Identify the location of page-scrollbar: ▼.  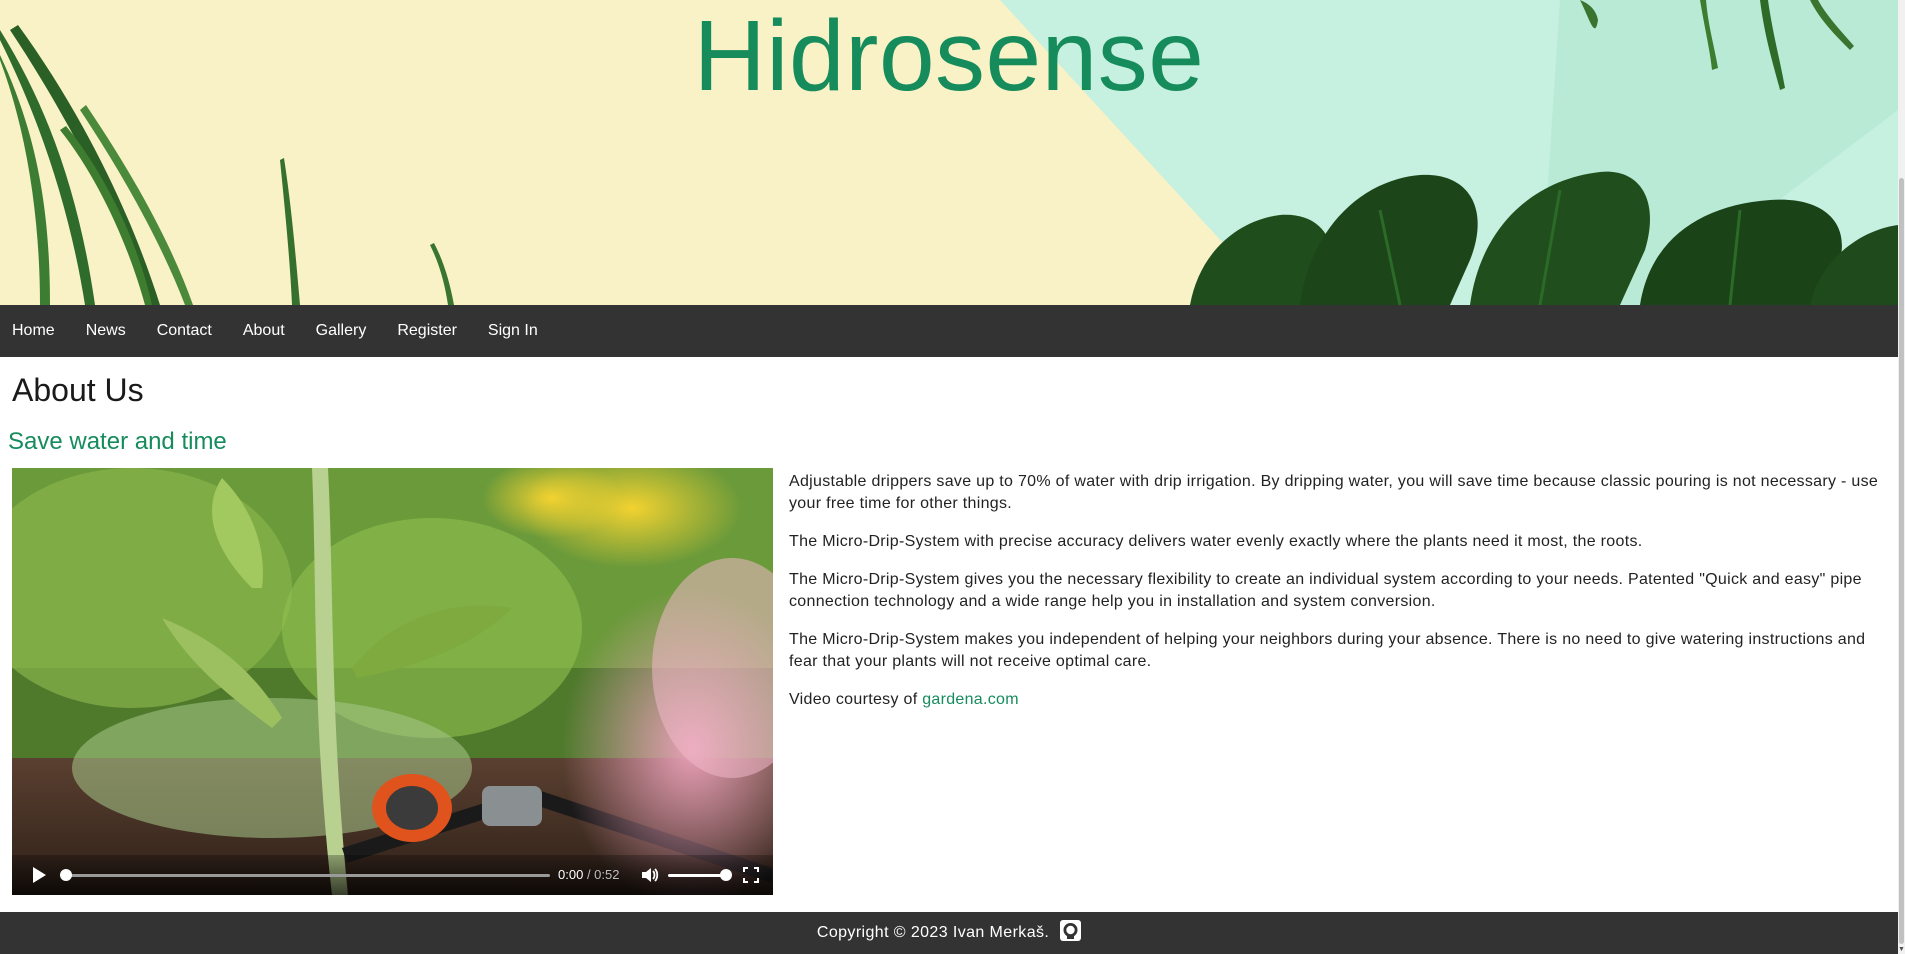
(1901, 477).